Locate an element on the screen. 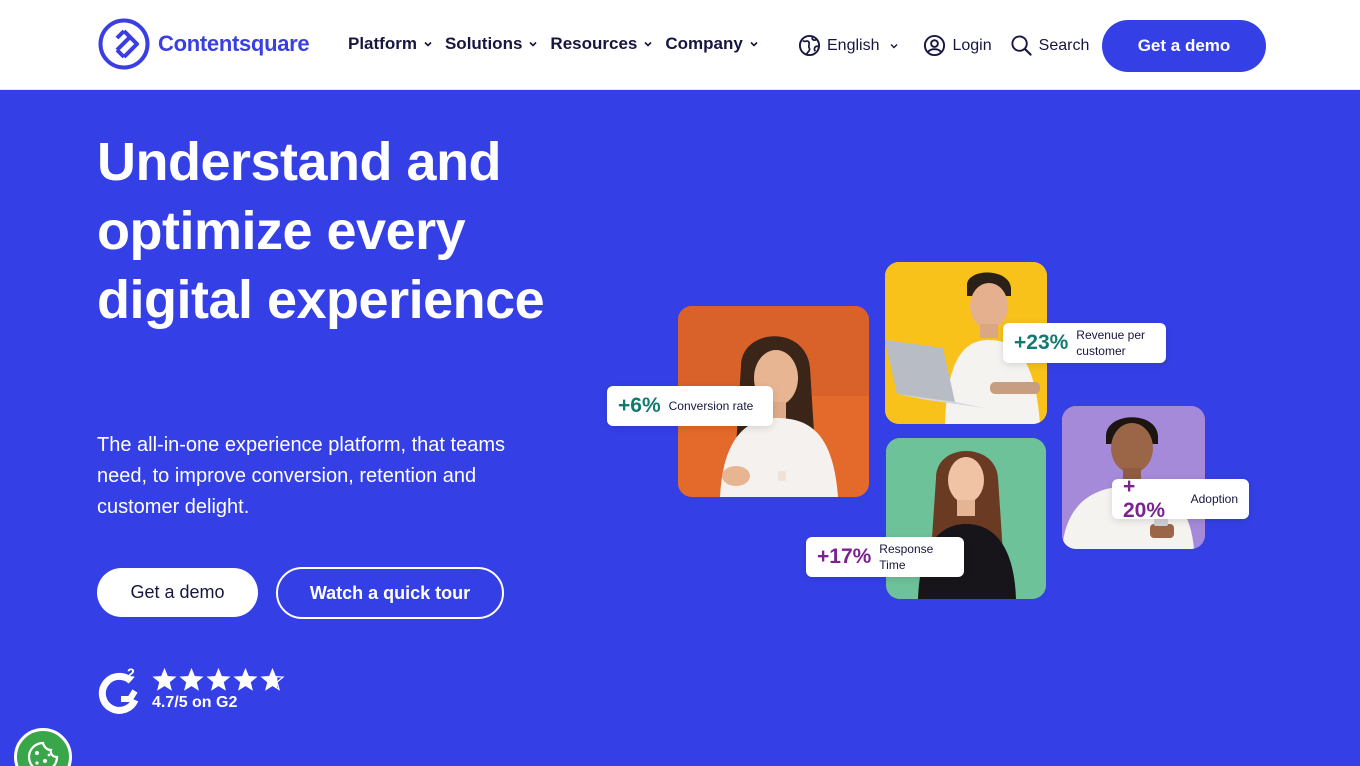  rating-text: 4.7/5 on G2 is located at coordinates (195, 702).